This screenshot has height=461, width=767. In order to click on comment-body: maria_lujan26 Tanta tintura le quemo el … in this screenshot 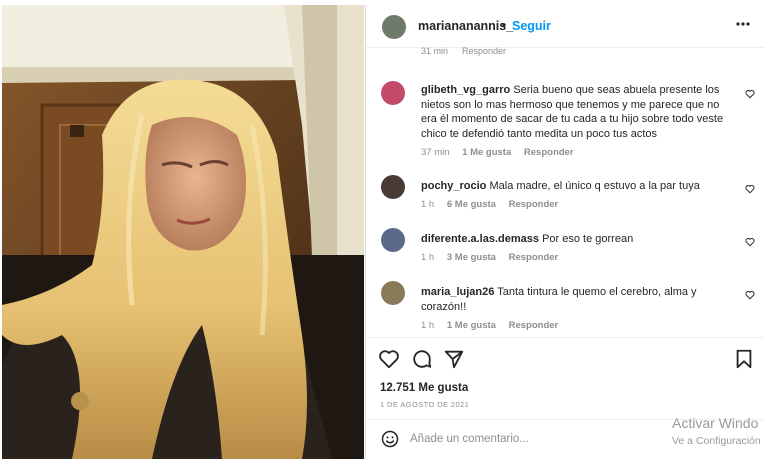, I will do `click(576, 299)`.